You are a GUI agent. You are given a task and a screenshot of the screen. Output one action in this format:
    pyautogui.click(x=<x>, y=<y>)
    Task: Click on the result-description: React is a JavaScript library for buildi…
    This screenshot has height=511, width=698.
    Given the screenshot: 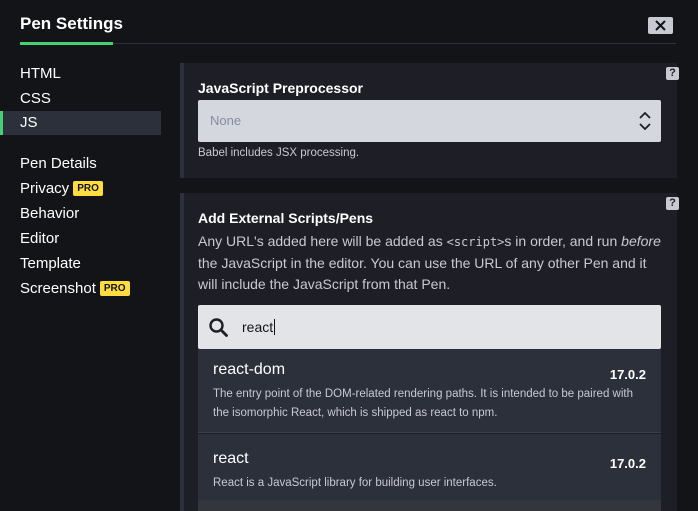 What is the action you would take?
    pyautogui.click(x=355, y=483)
    